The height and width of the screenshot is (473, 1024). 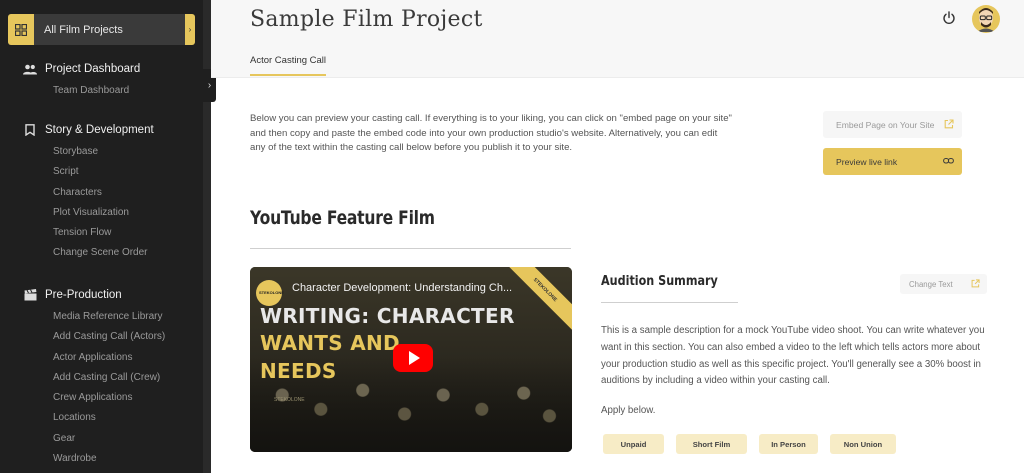 I want to click on tag-unpaid: Unpaid, so click(x=633, y=444).